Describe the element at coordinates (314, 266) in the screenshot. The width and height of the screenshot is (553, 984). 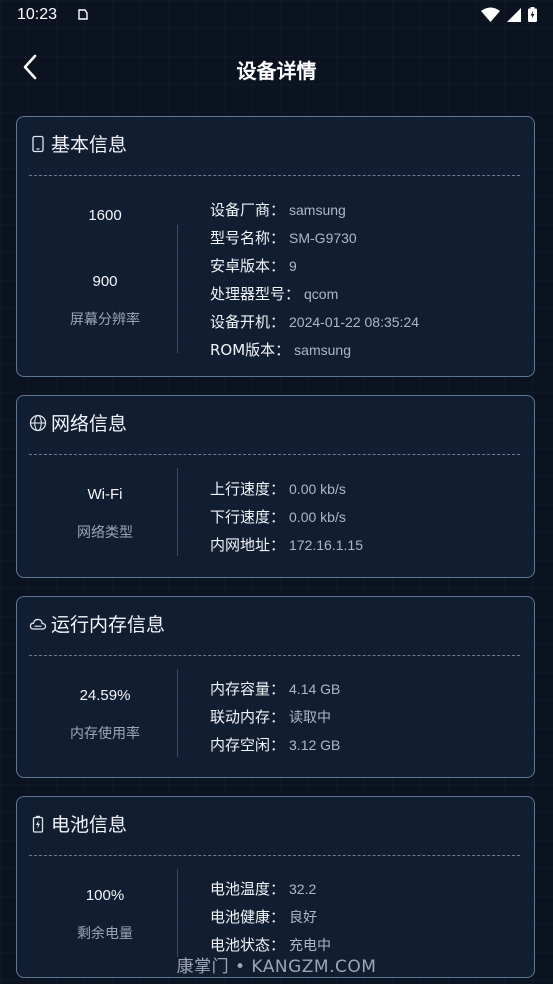
I see `info-row-android: 安卓版本： 9` at that location.